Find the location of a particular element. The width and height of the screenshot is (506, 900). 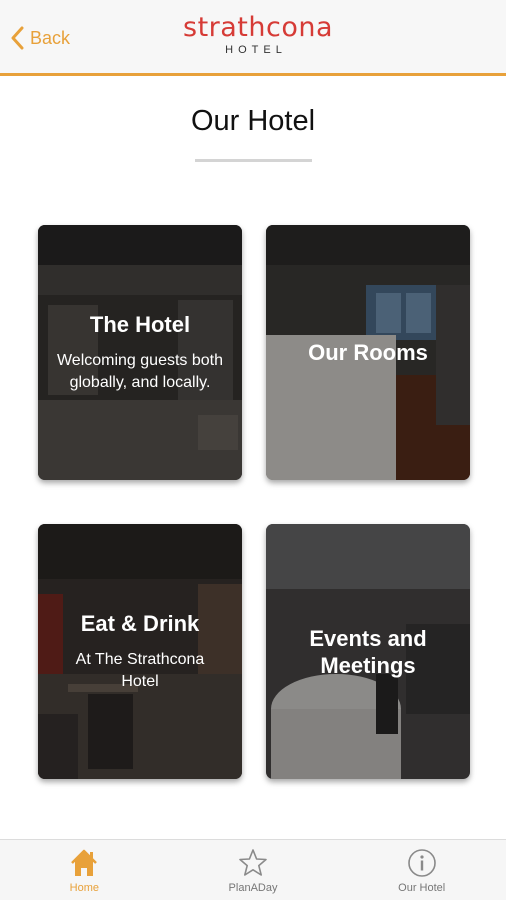

top-nav-bar: Back strathcona HOTEL is located at coordinates (253, 38).